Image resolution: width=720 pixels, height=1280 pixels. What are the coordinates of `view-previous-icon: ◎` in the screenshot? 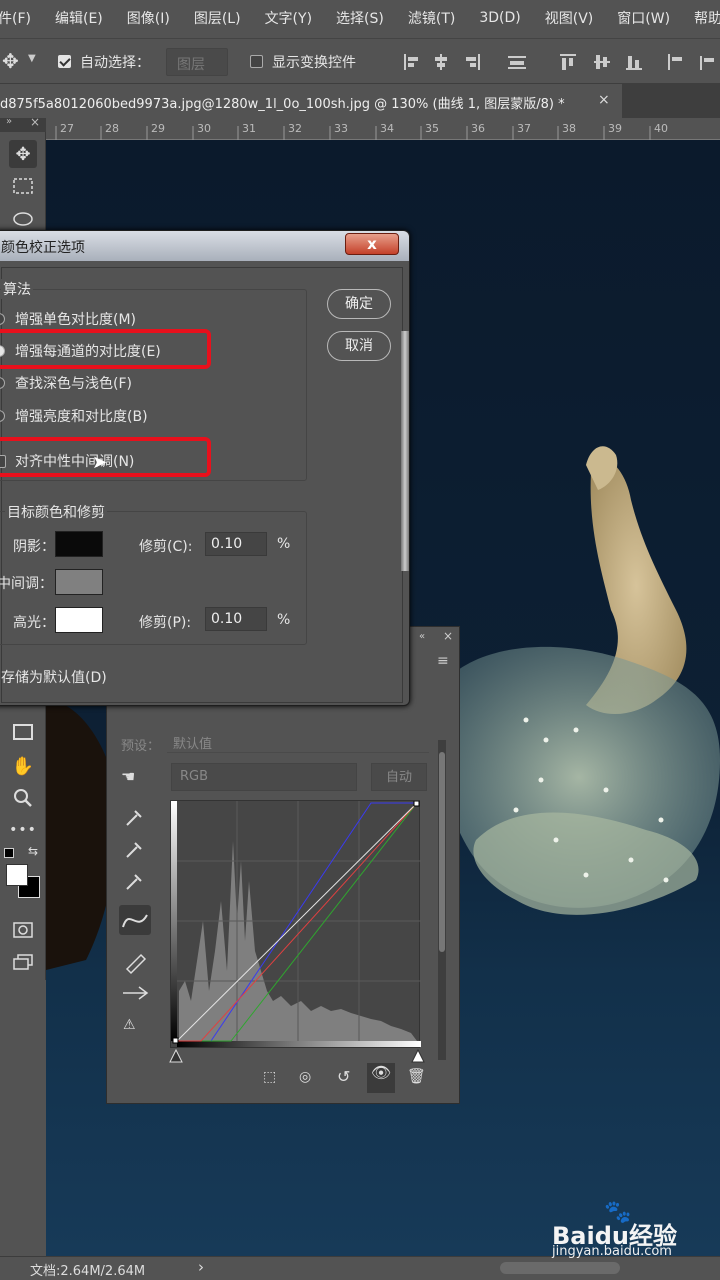 It's located at (305, 1077).